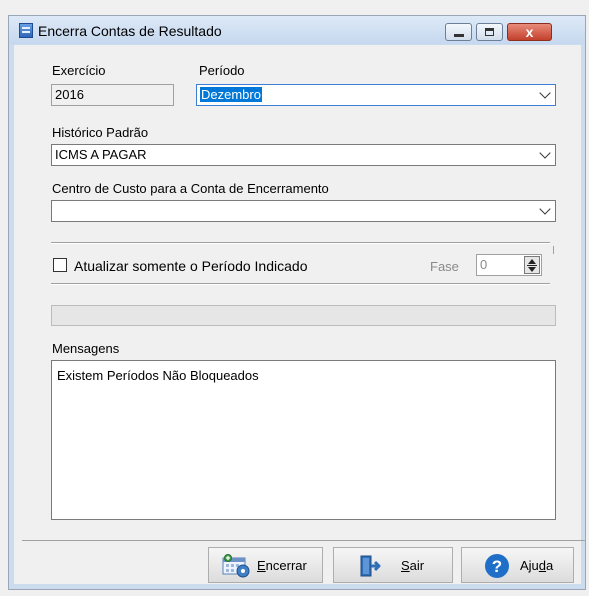  What do you see at coordinates (303, 315) in the screenshot?
I see `progress-bar` at bounding box center [303, 315].